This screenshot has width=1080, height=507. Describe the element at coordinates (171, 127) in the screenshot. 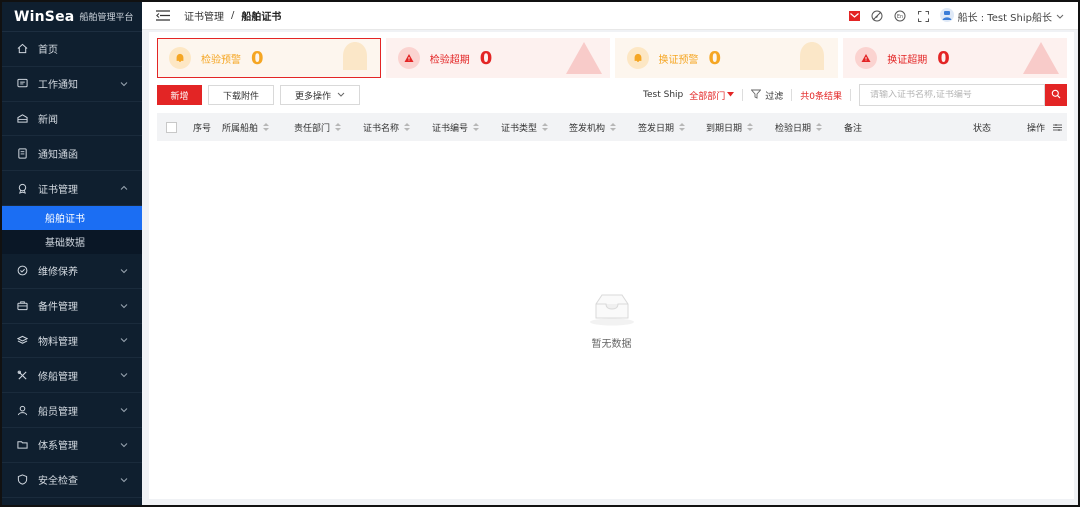

I see `select-all-checkbox` at that location.